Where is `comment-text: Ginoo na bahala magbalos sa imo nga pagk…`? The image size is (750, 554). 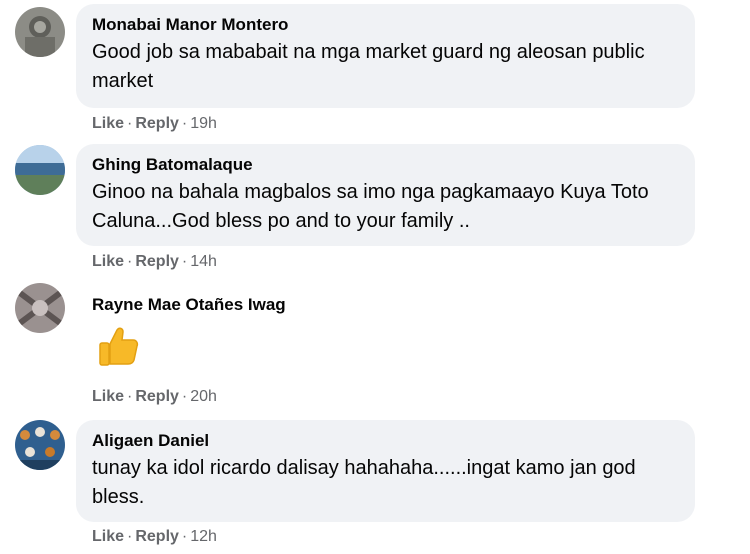 comment-text: Ginoo na bahala magbalos sa imo nga pagk… is located at coordinates (370, 206).